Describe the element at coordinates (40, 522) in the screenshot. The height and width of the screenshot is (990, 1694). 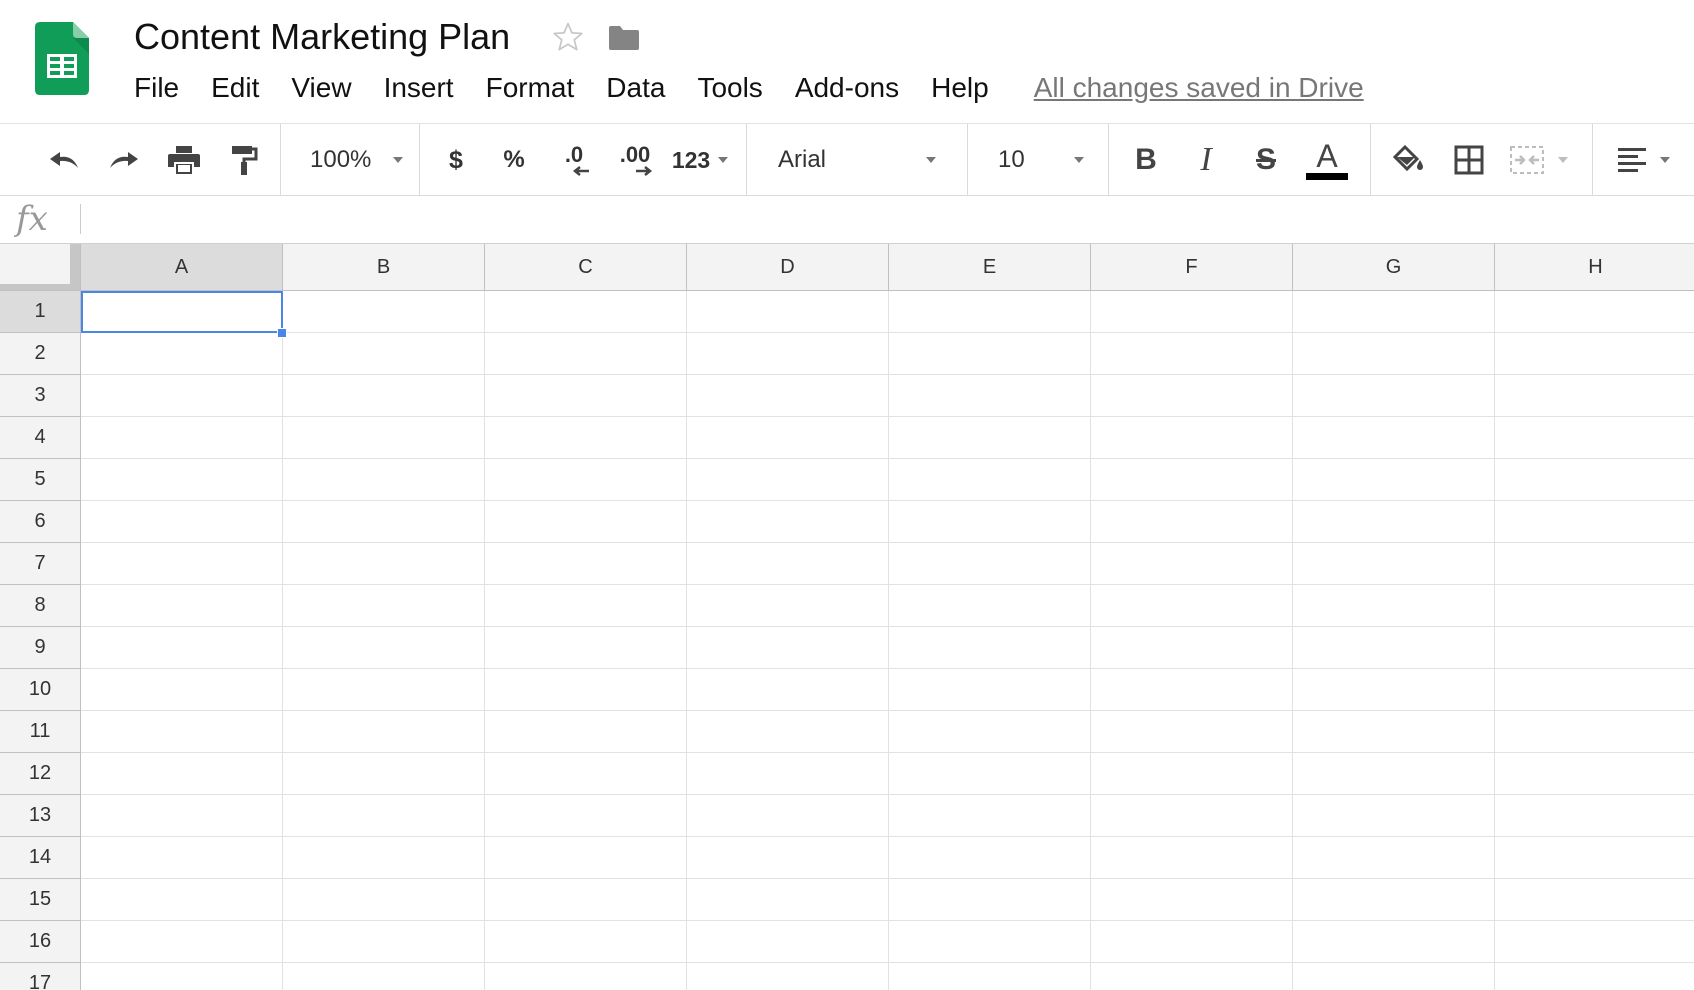
I see `row-header-6: 6` at that location.